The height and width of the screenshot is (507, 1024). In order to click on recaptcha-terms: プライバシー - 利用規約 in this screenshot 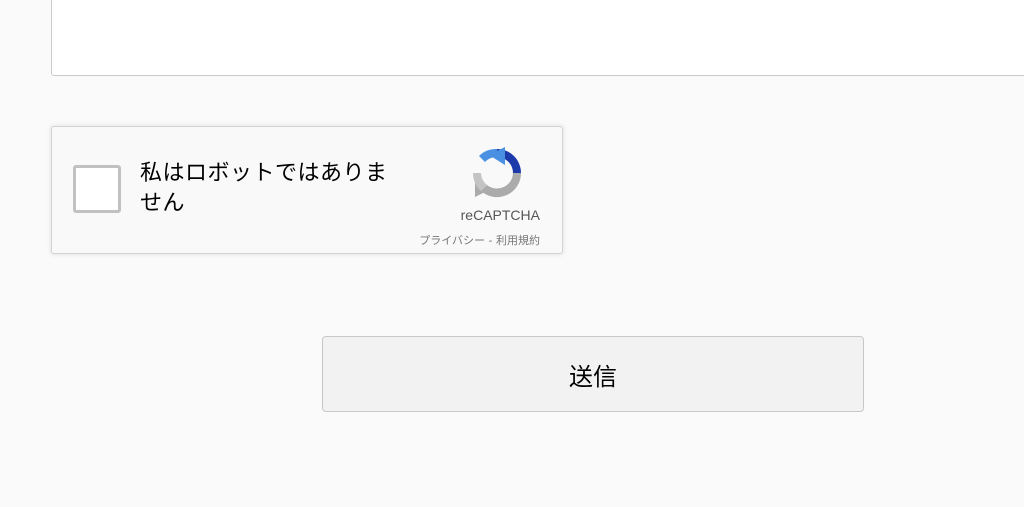, I will do `click(479, 240)`.